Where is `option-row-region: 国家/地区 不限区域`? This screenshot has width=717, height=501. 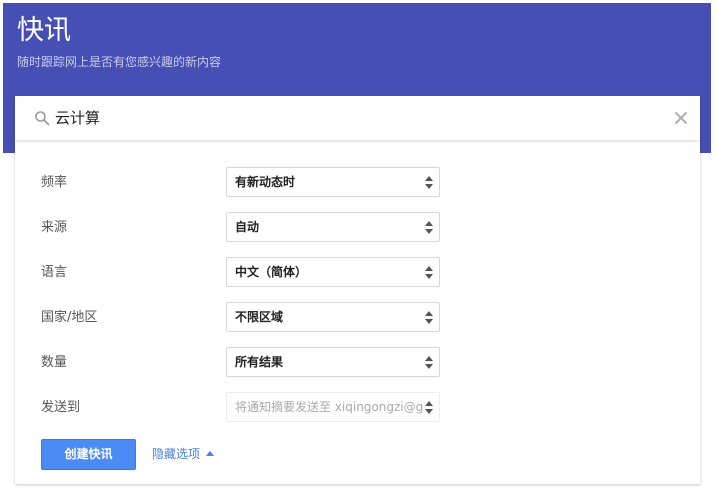
option-row-region: 国家/地区 不限区域 is located at coordinates (357, 318).